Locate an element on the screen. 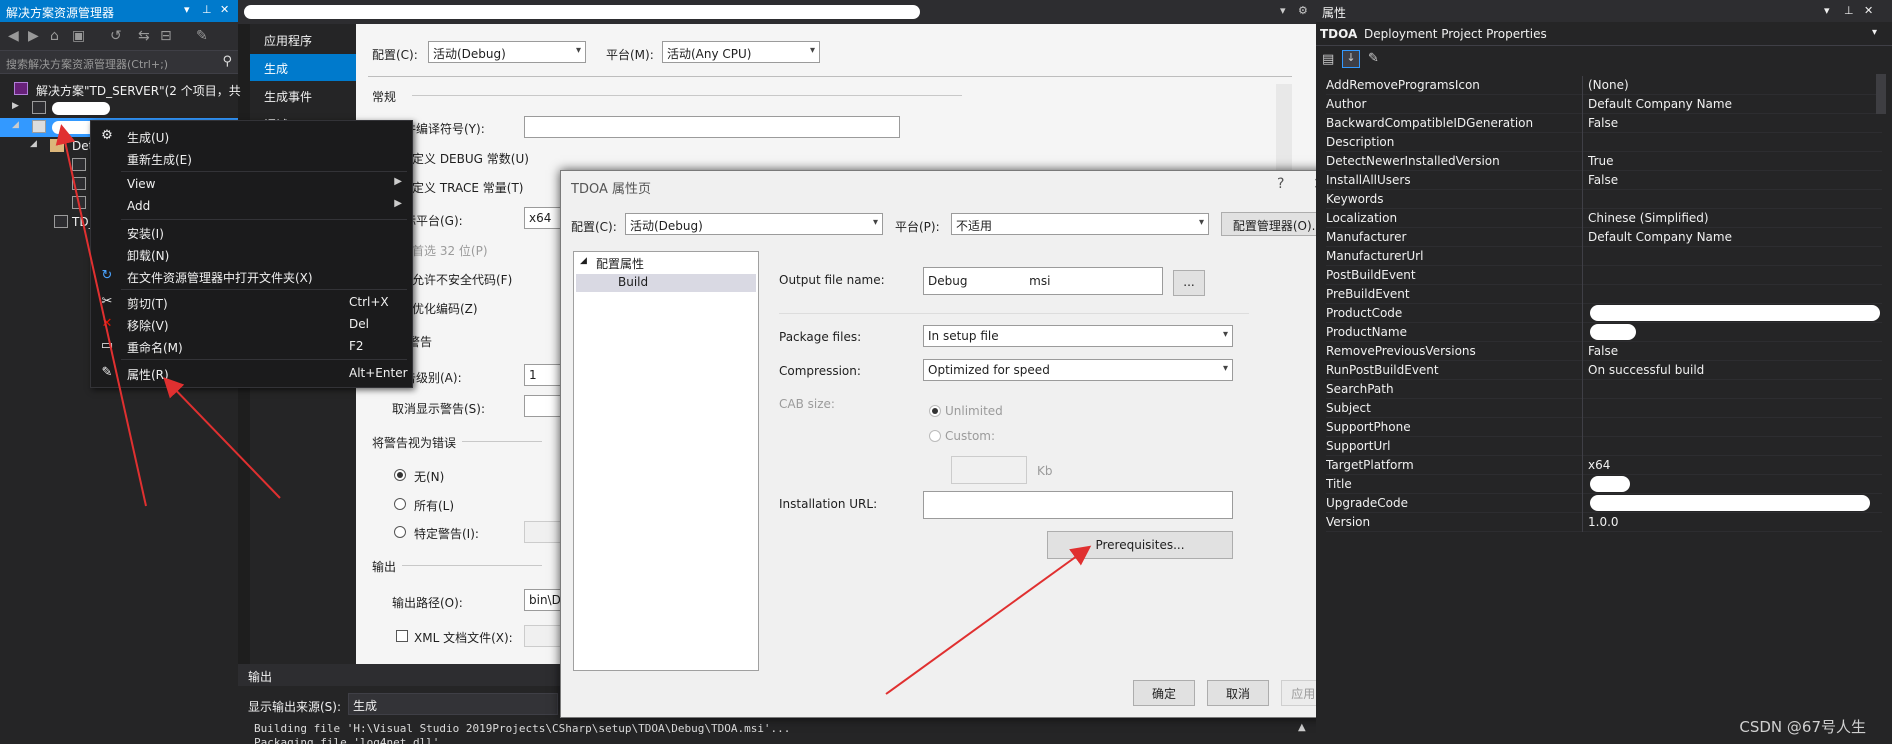 The width and height of the screenshot is (1892, 744). arrow-to-prerequisites is located at coordinates (988, 620).